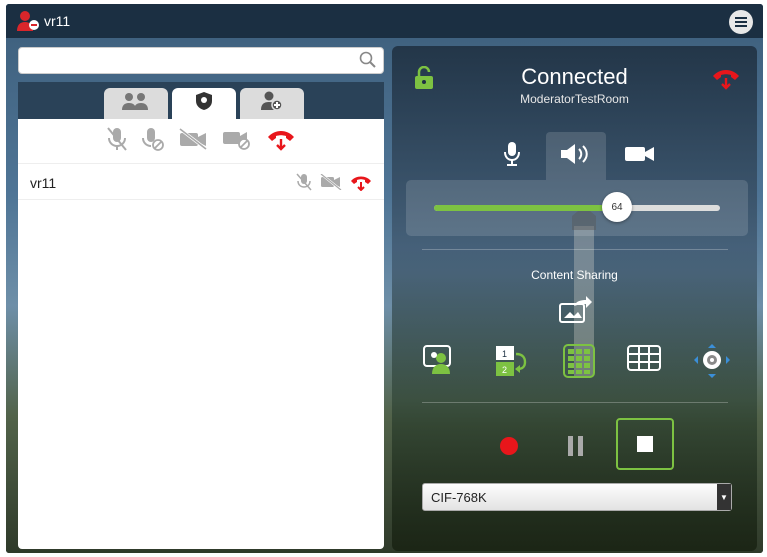 The width and height of the screenshot is (767, 557). I want to click on connection-status: Connected, so click(574, 76).